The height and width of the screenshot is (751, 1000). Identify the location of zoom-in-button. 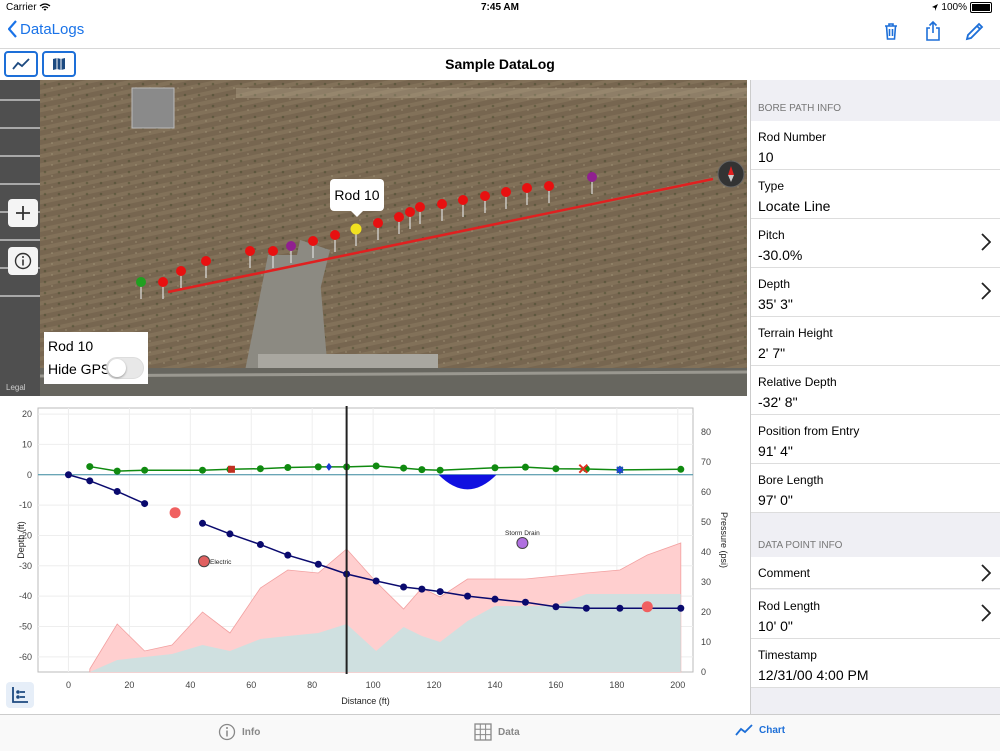
(23, 213).